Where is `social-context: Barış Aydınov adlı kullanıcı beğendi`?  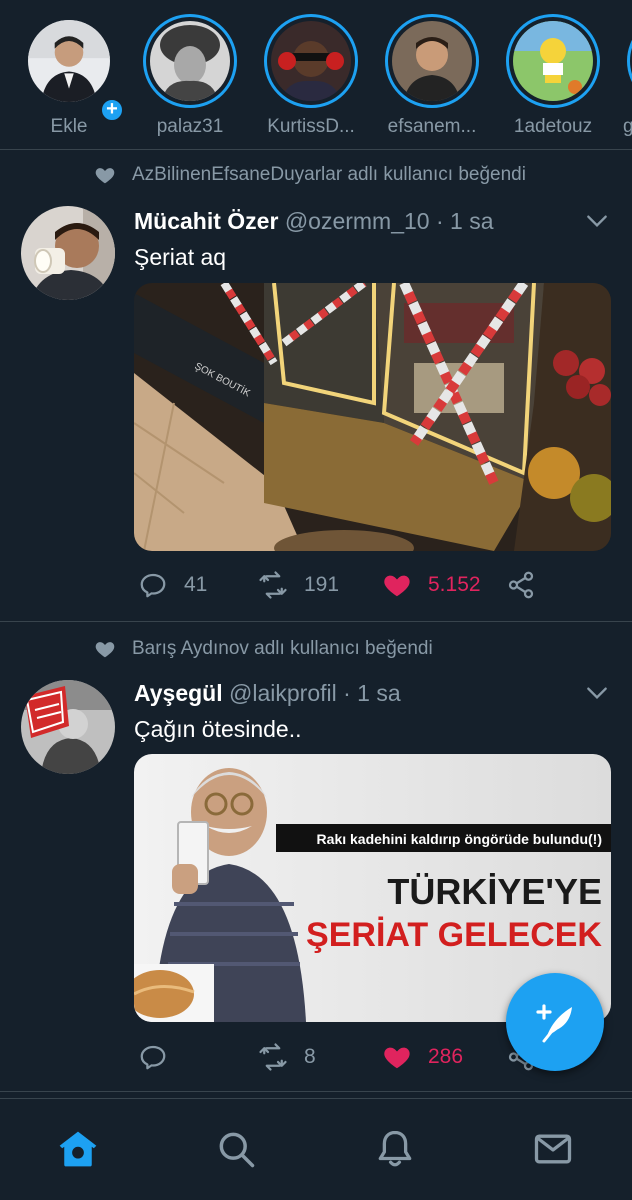
social-context: Barış Aydınov adlı kullanıcı beğendi is located at coordinates (263, 649).